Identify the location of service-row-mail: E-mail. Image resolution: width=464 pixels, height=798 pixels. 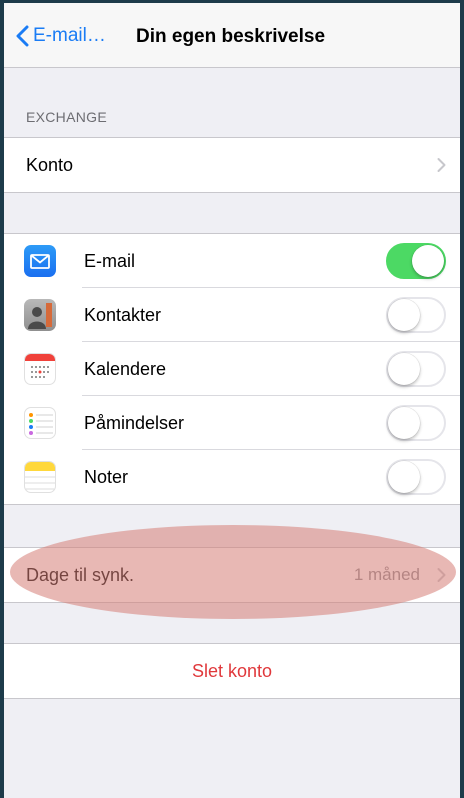
(232, 261).